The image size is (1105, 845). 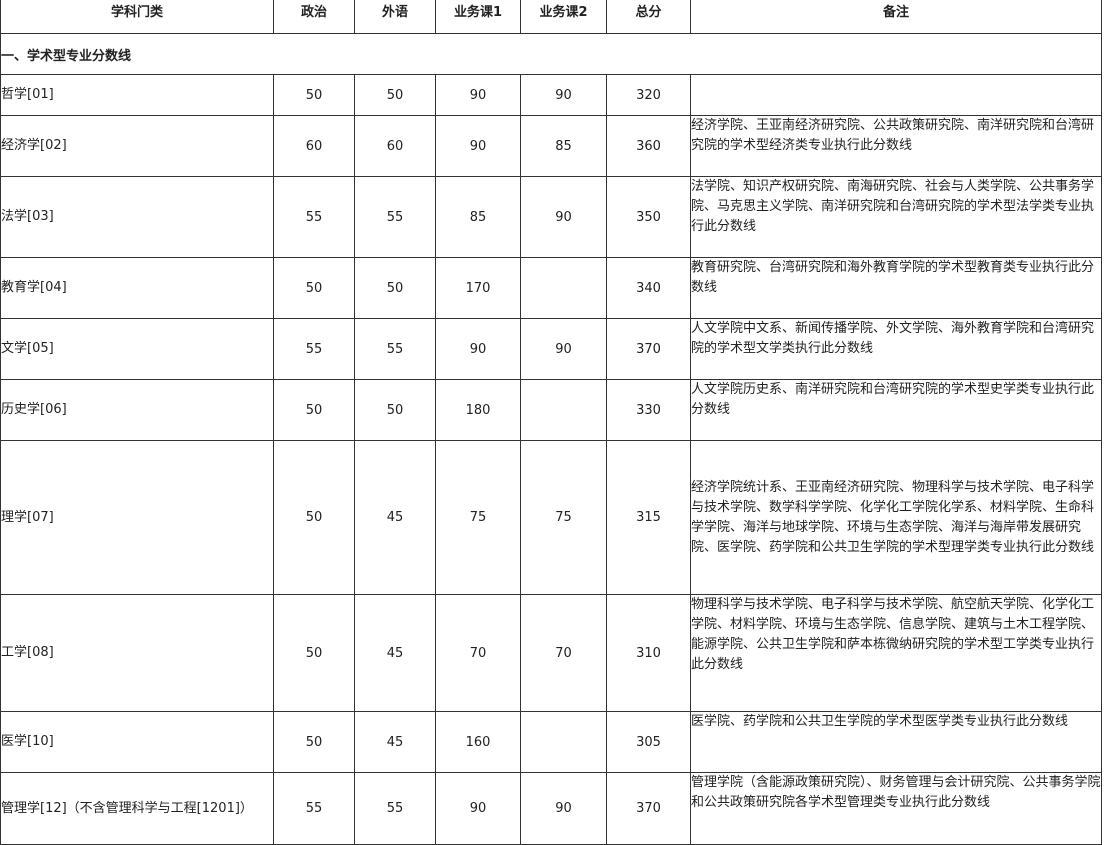 I want to click on cell-course1: 160, so click(x=478, y=742).